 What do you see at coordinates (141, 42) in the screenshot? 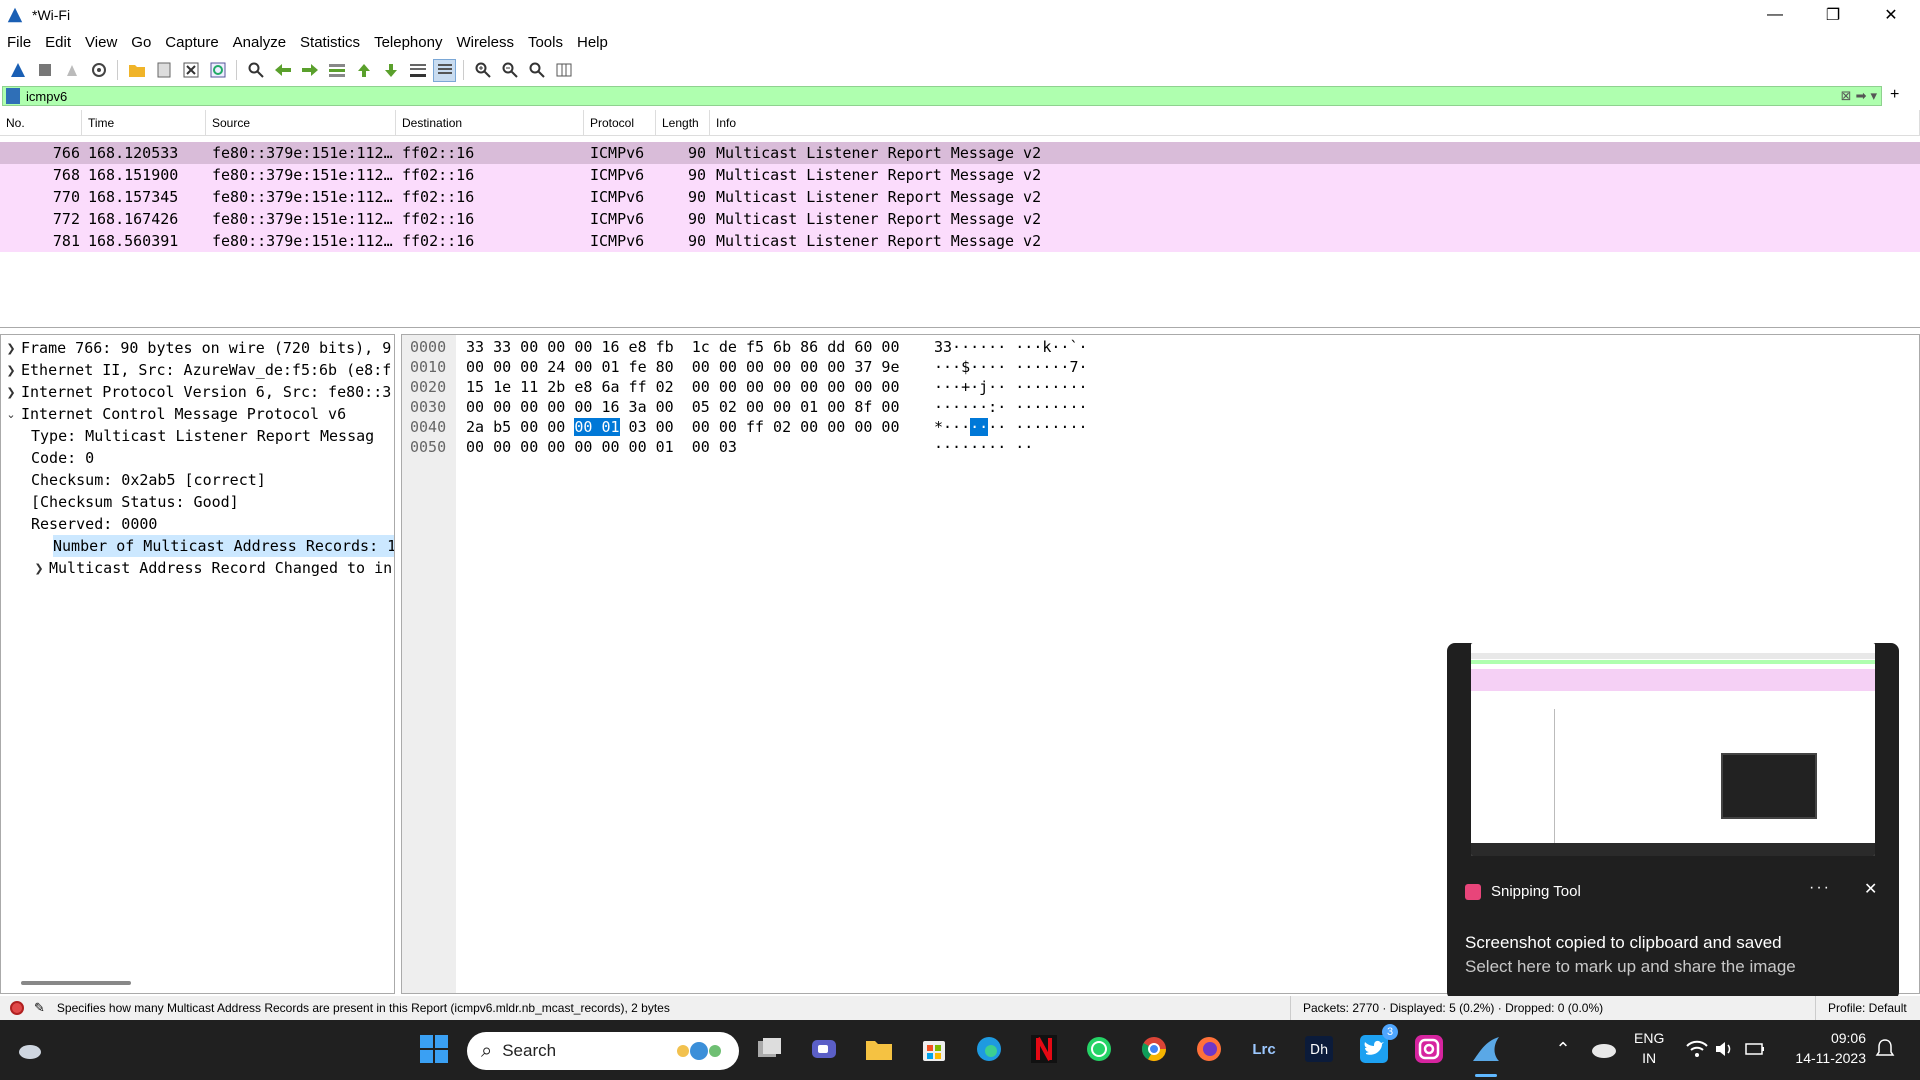
I see `menu-go: Go` at bounding box center [141, 42].